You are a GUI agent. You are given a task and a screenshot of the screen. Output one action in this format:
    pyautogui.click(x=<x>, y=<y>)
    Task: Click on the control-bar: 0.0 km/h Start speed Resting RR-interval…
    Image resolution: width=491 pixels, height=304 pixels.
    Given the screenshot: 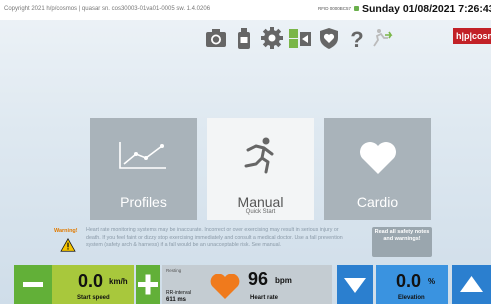 What is the action you would take?
    pyautogui.click(x=245, y=284)
    